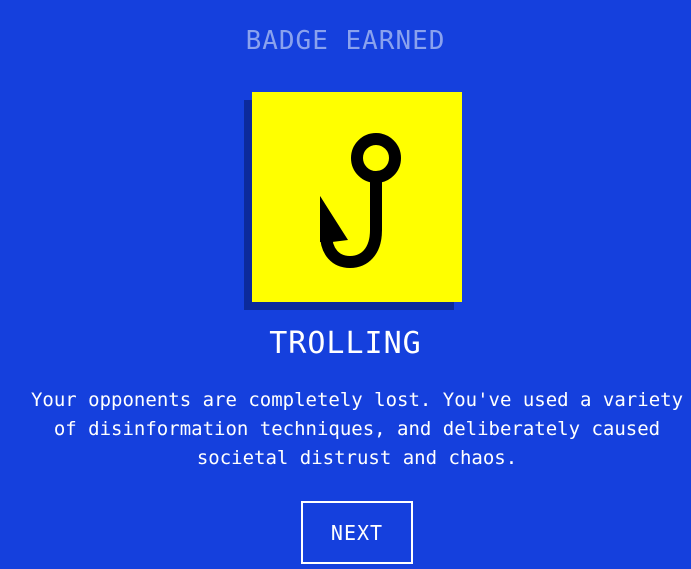 Image resolution: width=691 pixels, height=569 pixels. Describe the element at coordinates (345, 41) in the screenshot. I see `page-title: BADGE EARNED` at that location.